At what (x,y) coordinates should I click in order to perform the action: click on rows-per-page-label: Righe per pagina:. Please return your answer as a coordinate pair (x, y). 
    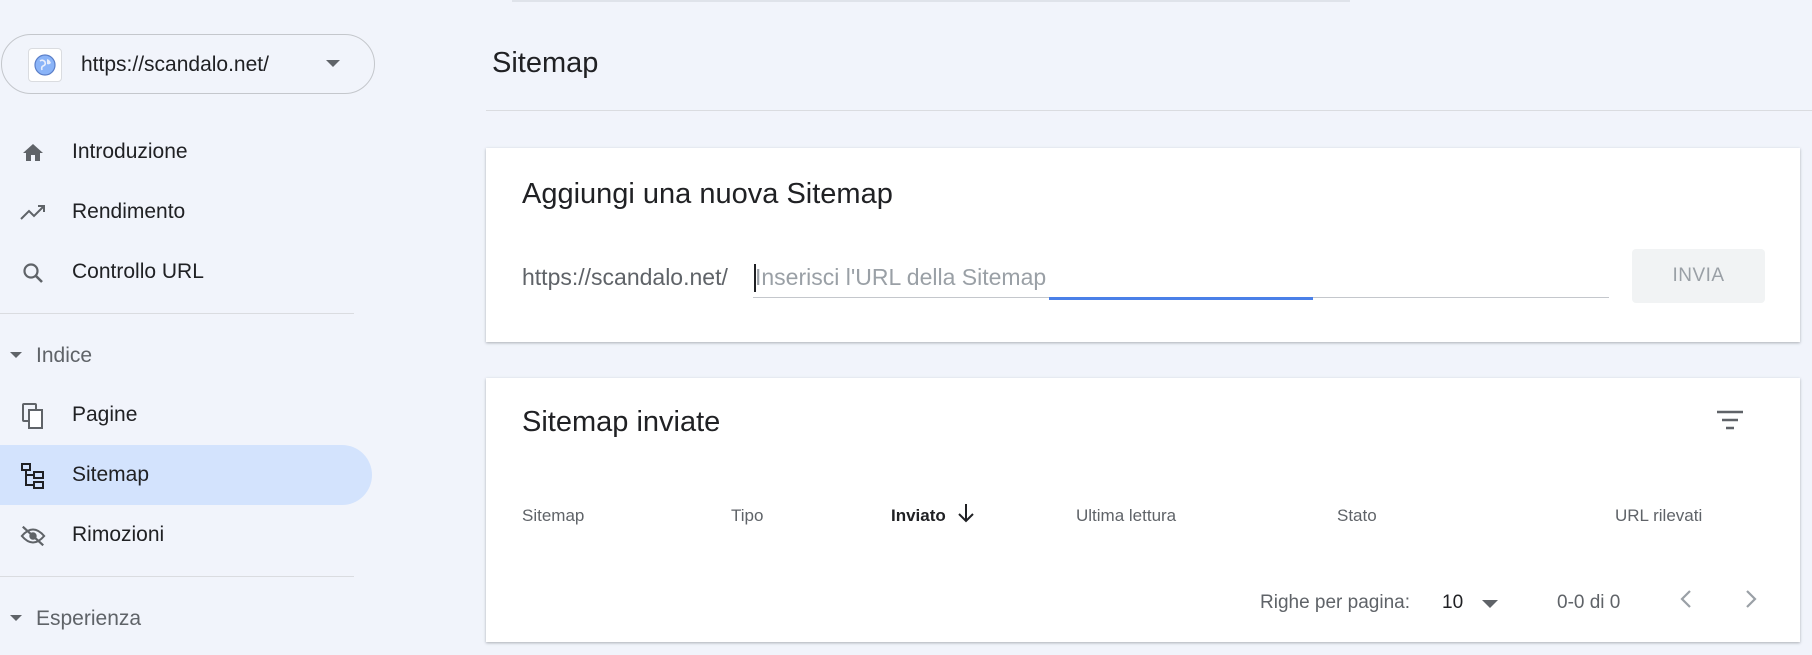
    Looking at the image, I should click on (1335, 602).